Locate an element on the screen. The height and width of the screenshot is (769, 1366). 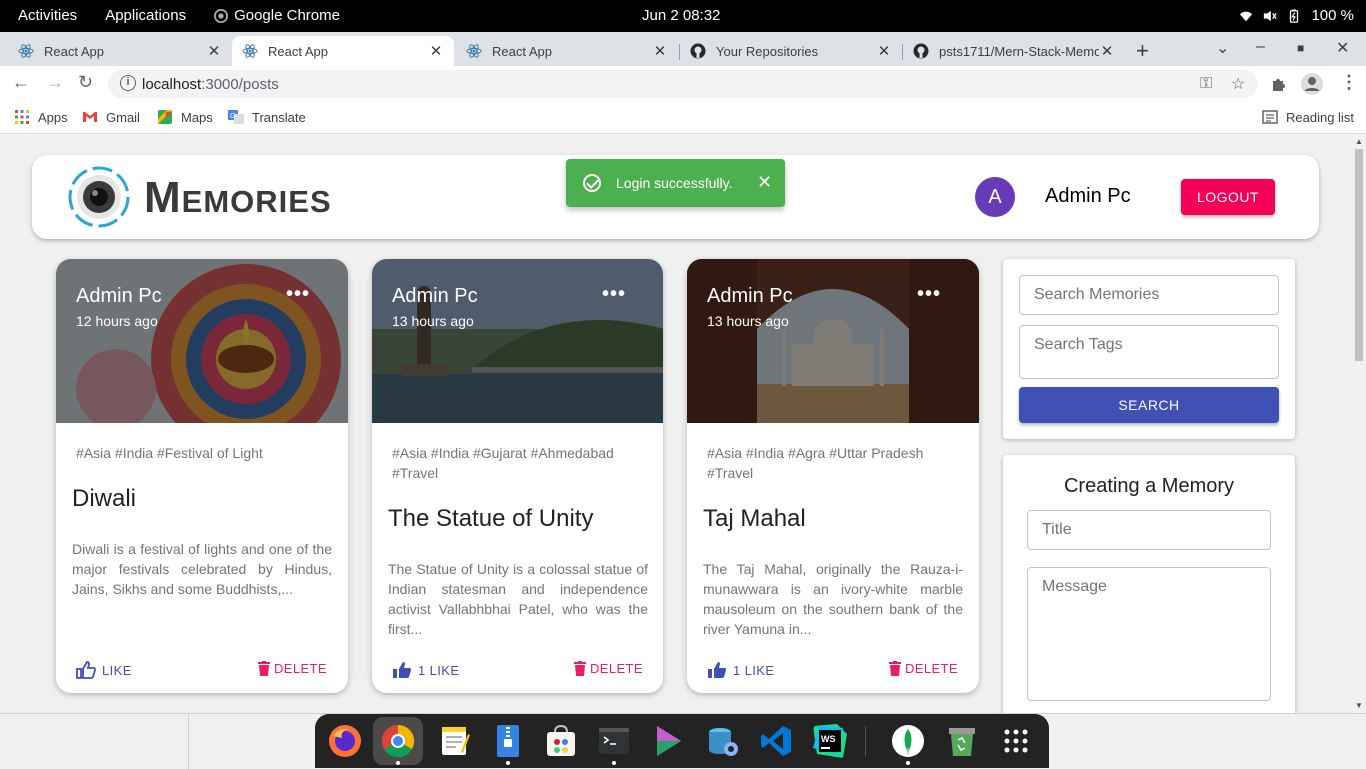
like-button: LIKE is located at coordinates (104, 670).